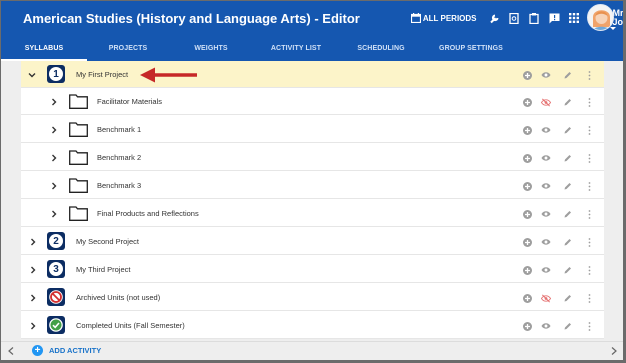 The width and height of the screenshot is (626, 363). What do you see at coordinates (574, 18) in the screenshot?
I see `apps-grid-icon` at bounding box center [574, 18].